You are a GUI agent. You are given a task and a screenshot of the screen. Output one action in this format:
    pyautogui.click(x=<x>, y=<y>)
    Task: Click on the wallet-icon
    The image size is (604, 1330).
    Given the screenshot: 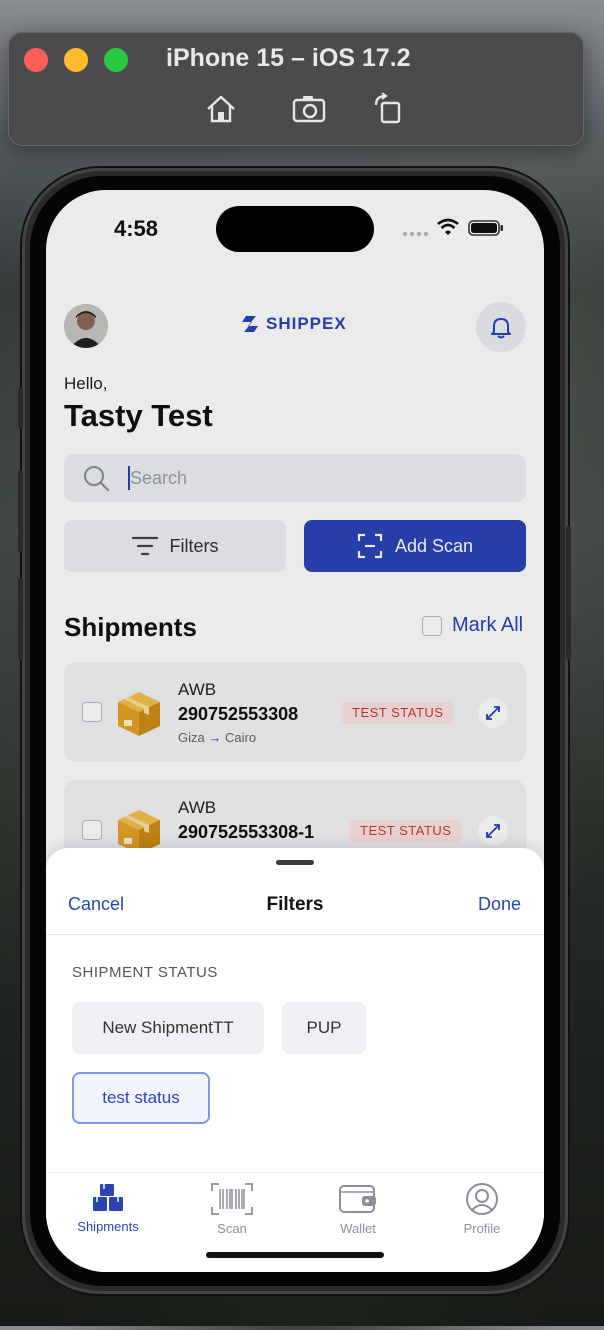 What is the action you would take?
    pyautogui.click(x=357, y=1199)
    